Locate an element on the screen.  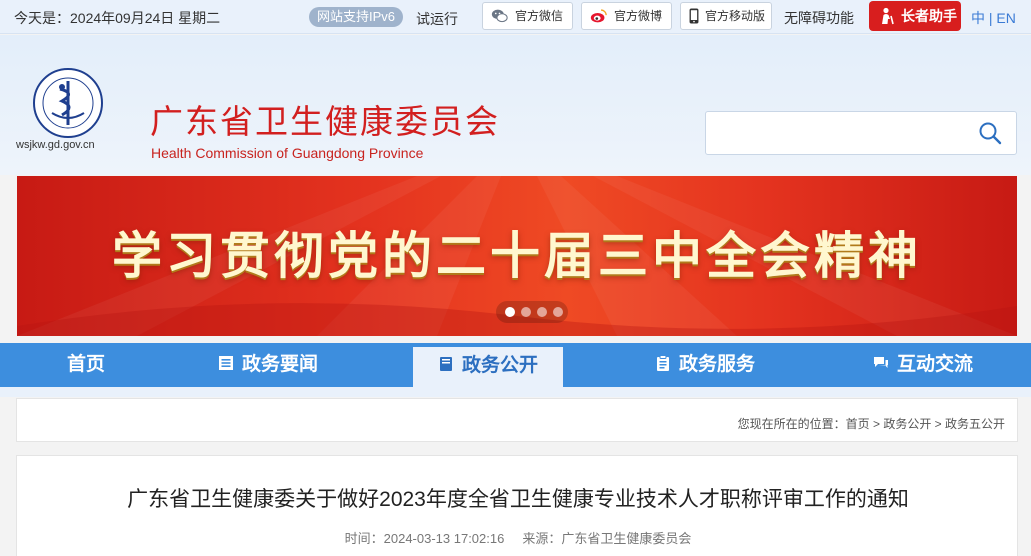
carousel-indicators is located at coordinates (532, 312).